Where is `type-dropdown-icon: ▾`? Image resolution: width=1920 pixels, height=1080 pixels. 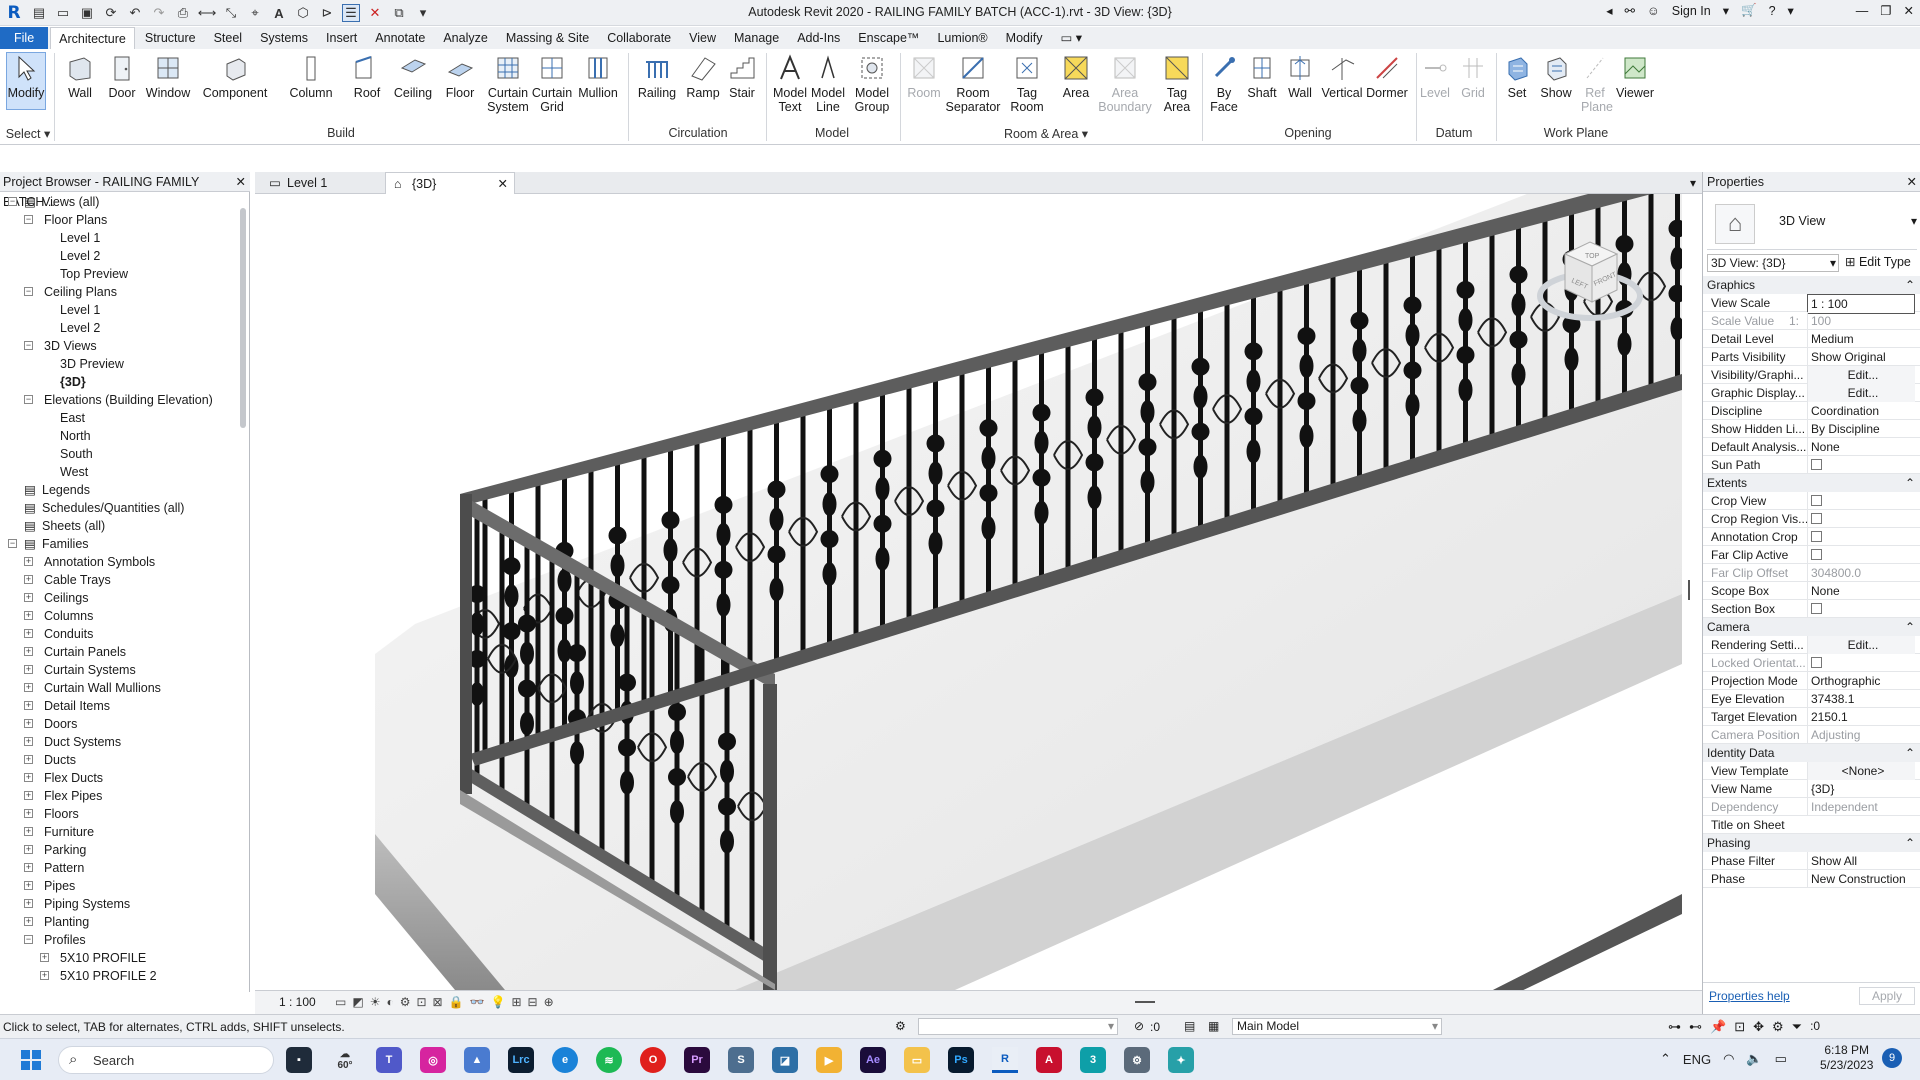
type-dropdown-icon: ▾ is located at coordinates (1914, 221).